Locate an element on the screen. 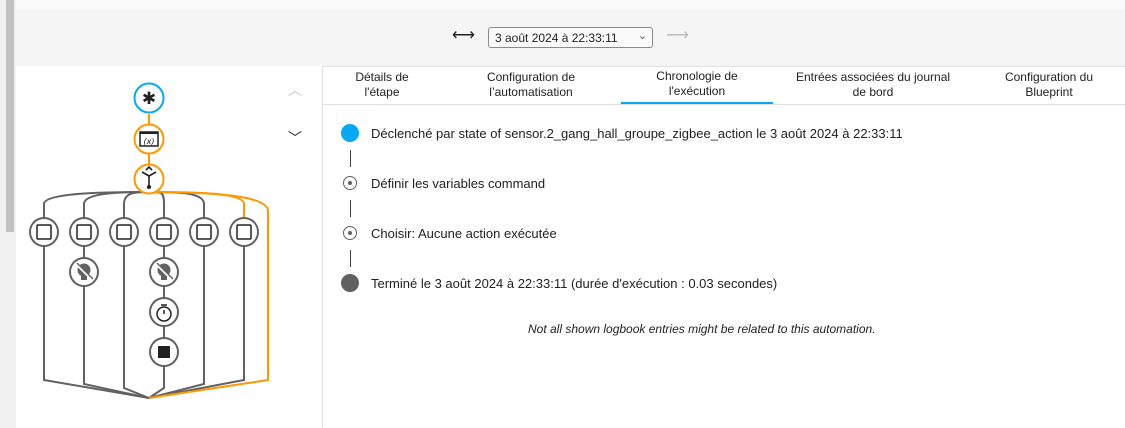 The width and height of the screenshot is (1125, 428). scrollbar is located at coordinates (8, 214).